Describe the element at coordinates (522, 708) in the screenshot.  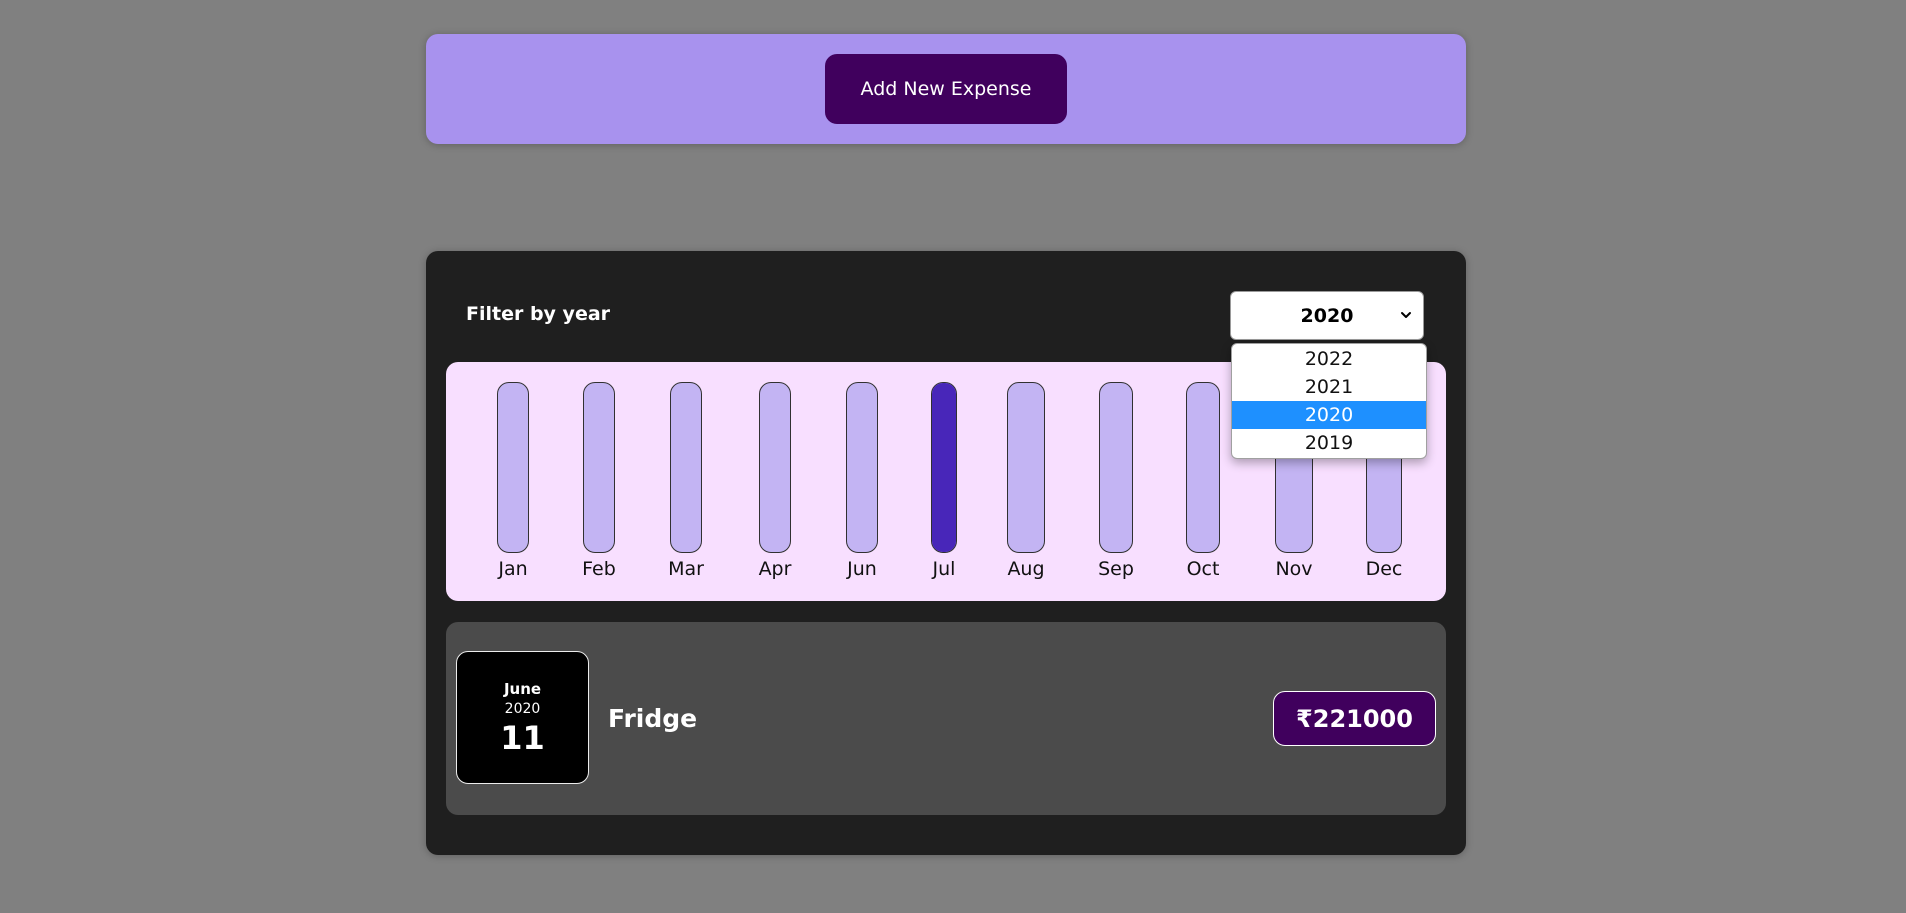
I see `expense-date-year: 2020` at that location.